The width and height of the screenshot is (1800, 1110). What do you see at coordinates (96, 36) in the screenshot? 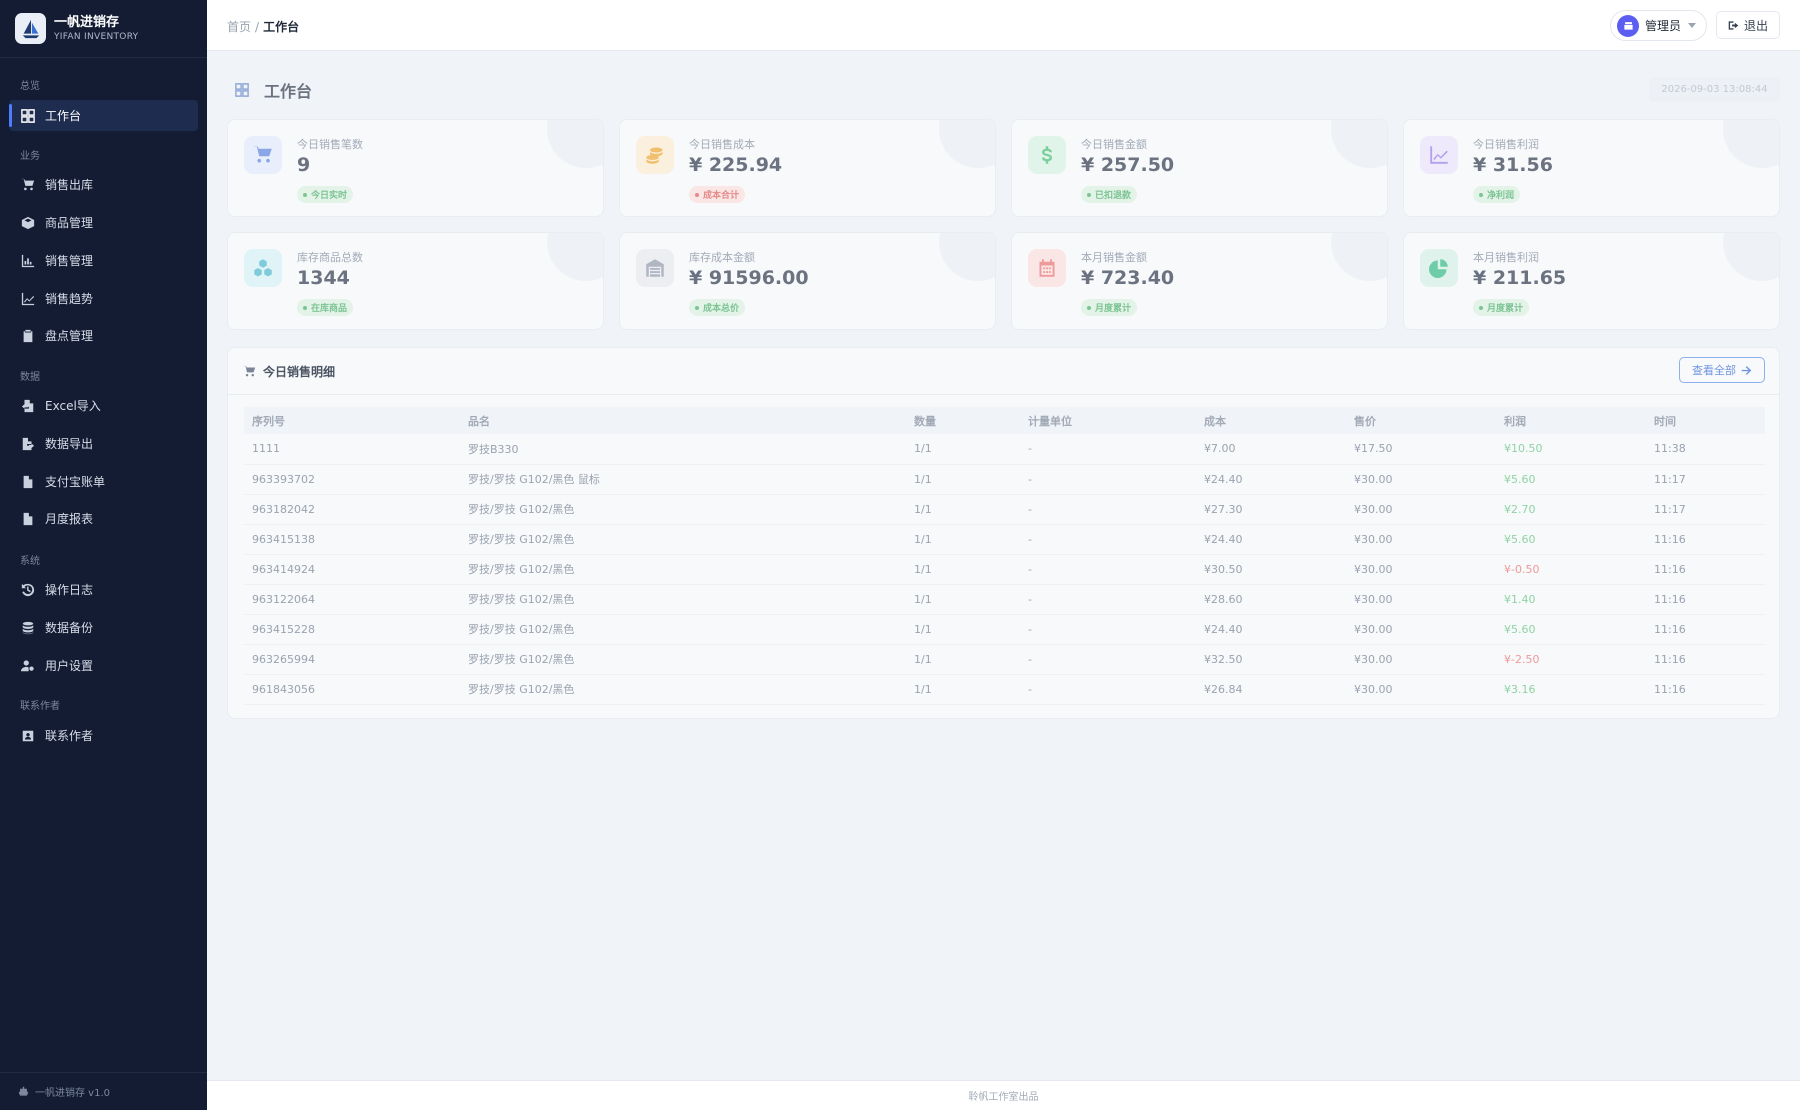
I see `brand-subtitle: YIFAN INVENTORY` at bounding box center [96, 36].